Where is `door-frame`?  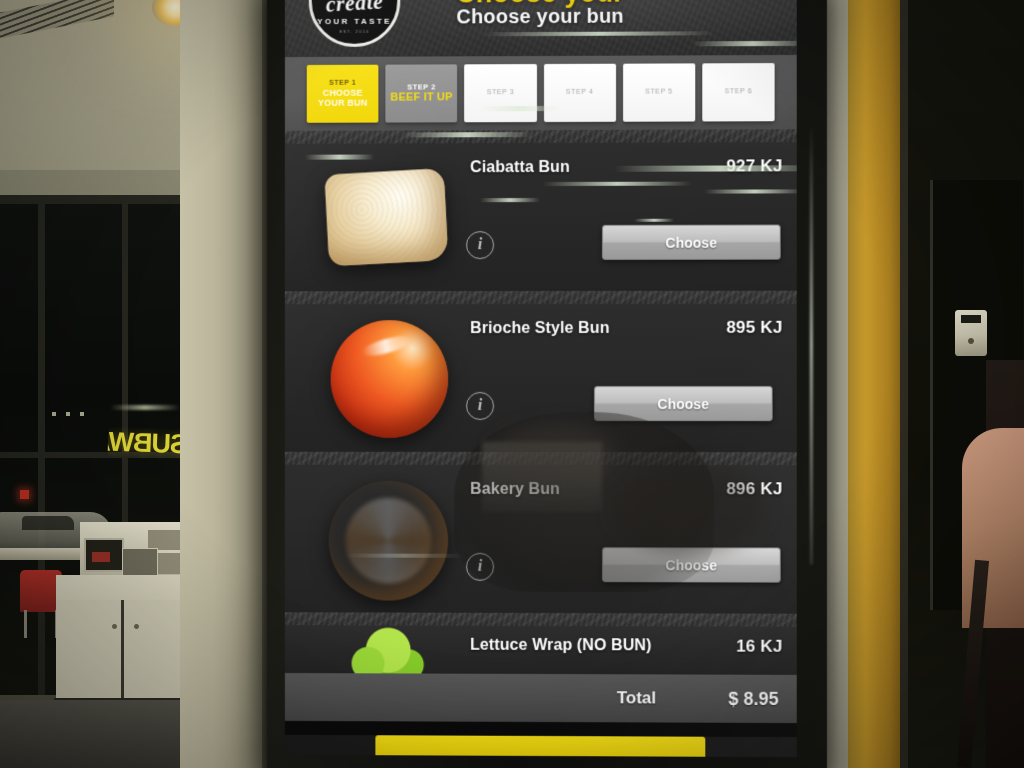 door-frame is located at coordinates (904, 384).